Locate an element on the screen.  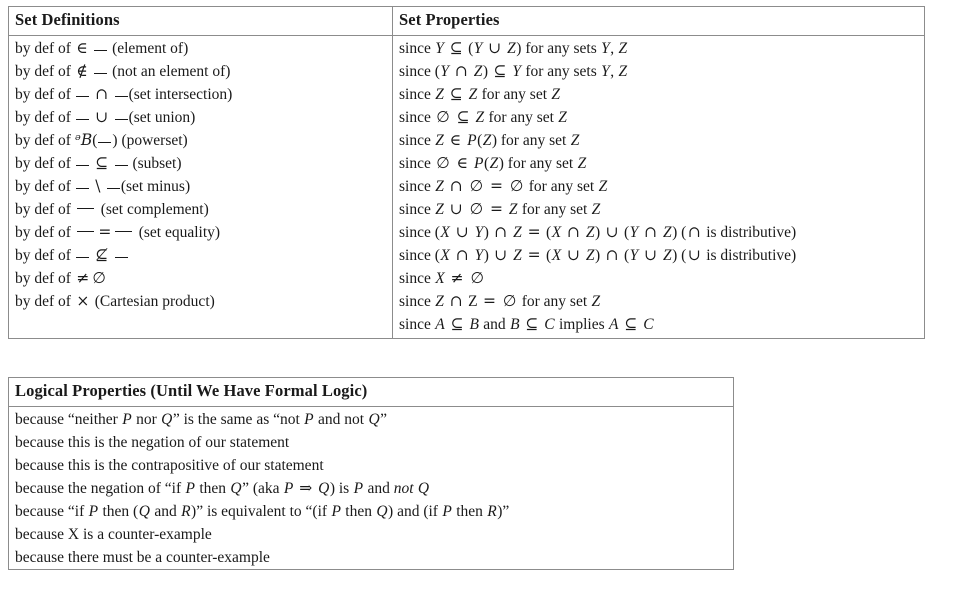
logic-row-counter-example: because X is a counter-example is located at coordinates (113, 534).